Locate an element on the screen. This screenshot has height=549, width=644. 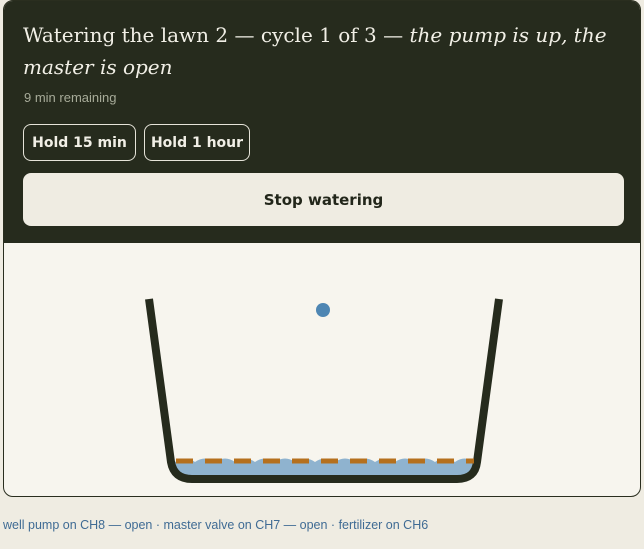
stop-watering-button: Stop watering is located at coordinates (323, 199).